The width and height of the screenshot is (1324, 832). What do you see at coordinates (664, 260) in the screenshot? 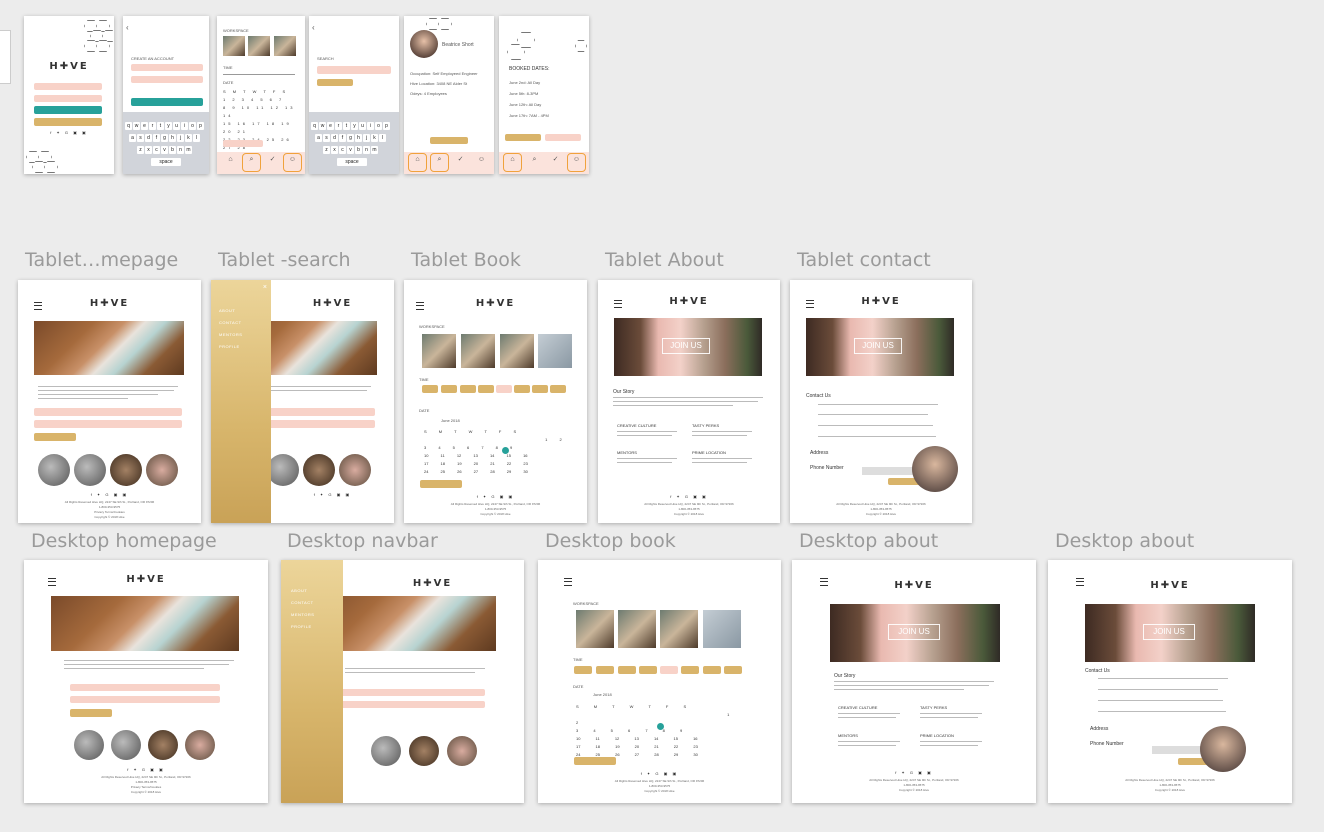
I see `artboard-label: Tablet About` at bounding box center [664, 260].